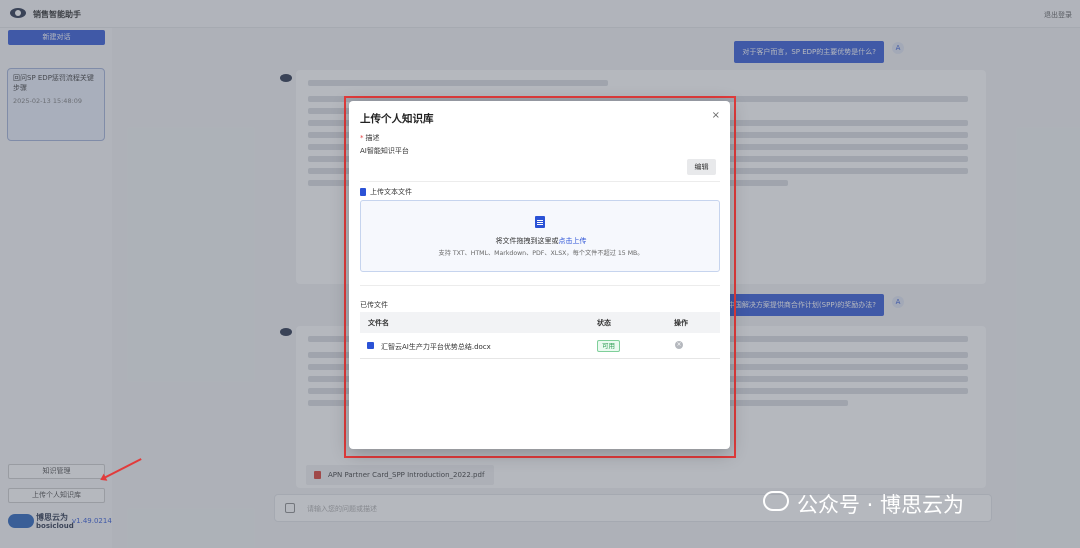 The height and width of the screenshot is (548, 1080). Describe the element at coordinates (776, 501) in the screenshot. I see `wechat-icon` at that location.